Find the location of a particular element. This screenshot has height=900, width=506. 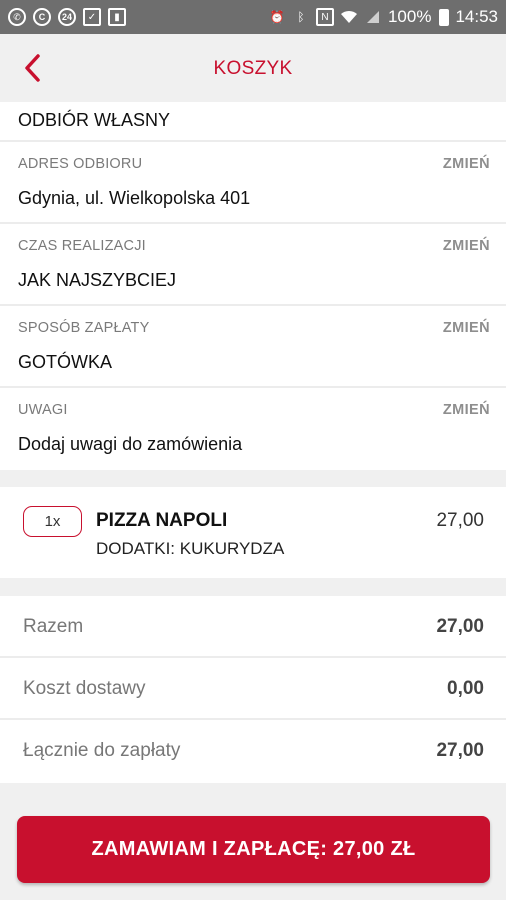

checklist-icon: ✓ is located at coordinates (92, 17).